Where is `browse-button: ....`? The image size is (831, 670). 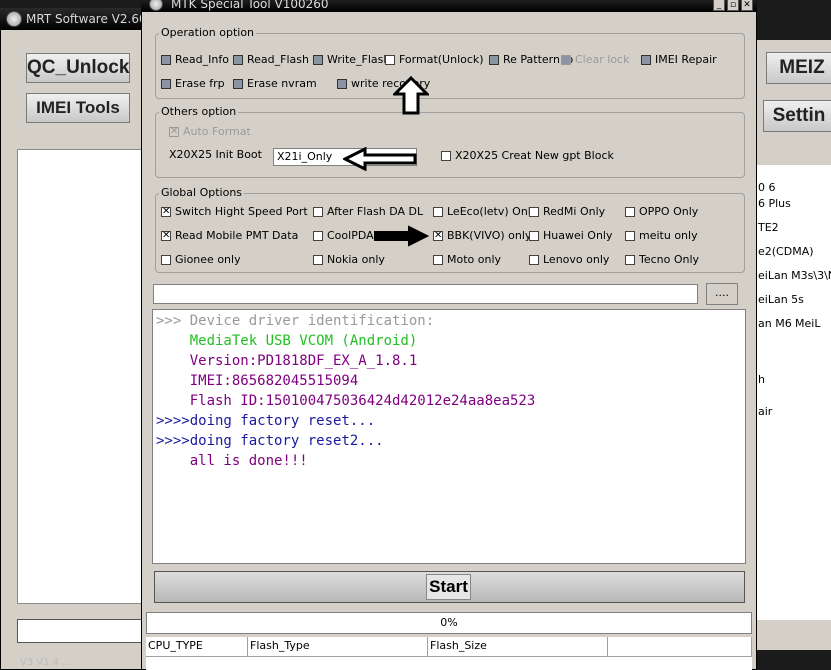
browse-button: .... is located at coordinates (722, 294).